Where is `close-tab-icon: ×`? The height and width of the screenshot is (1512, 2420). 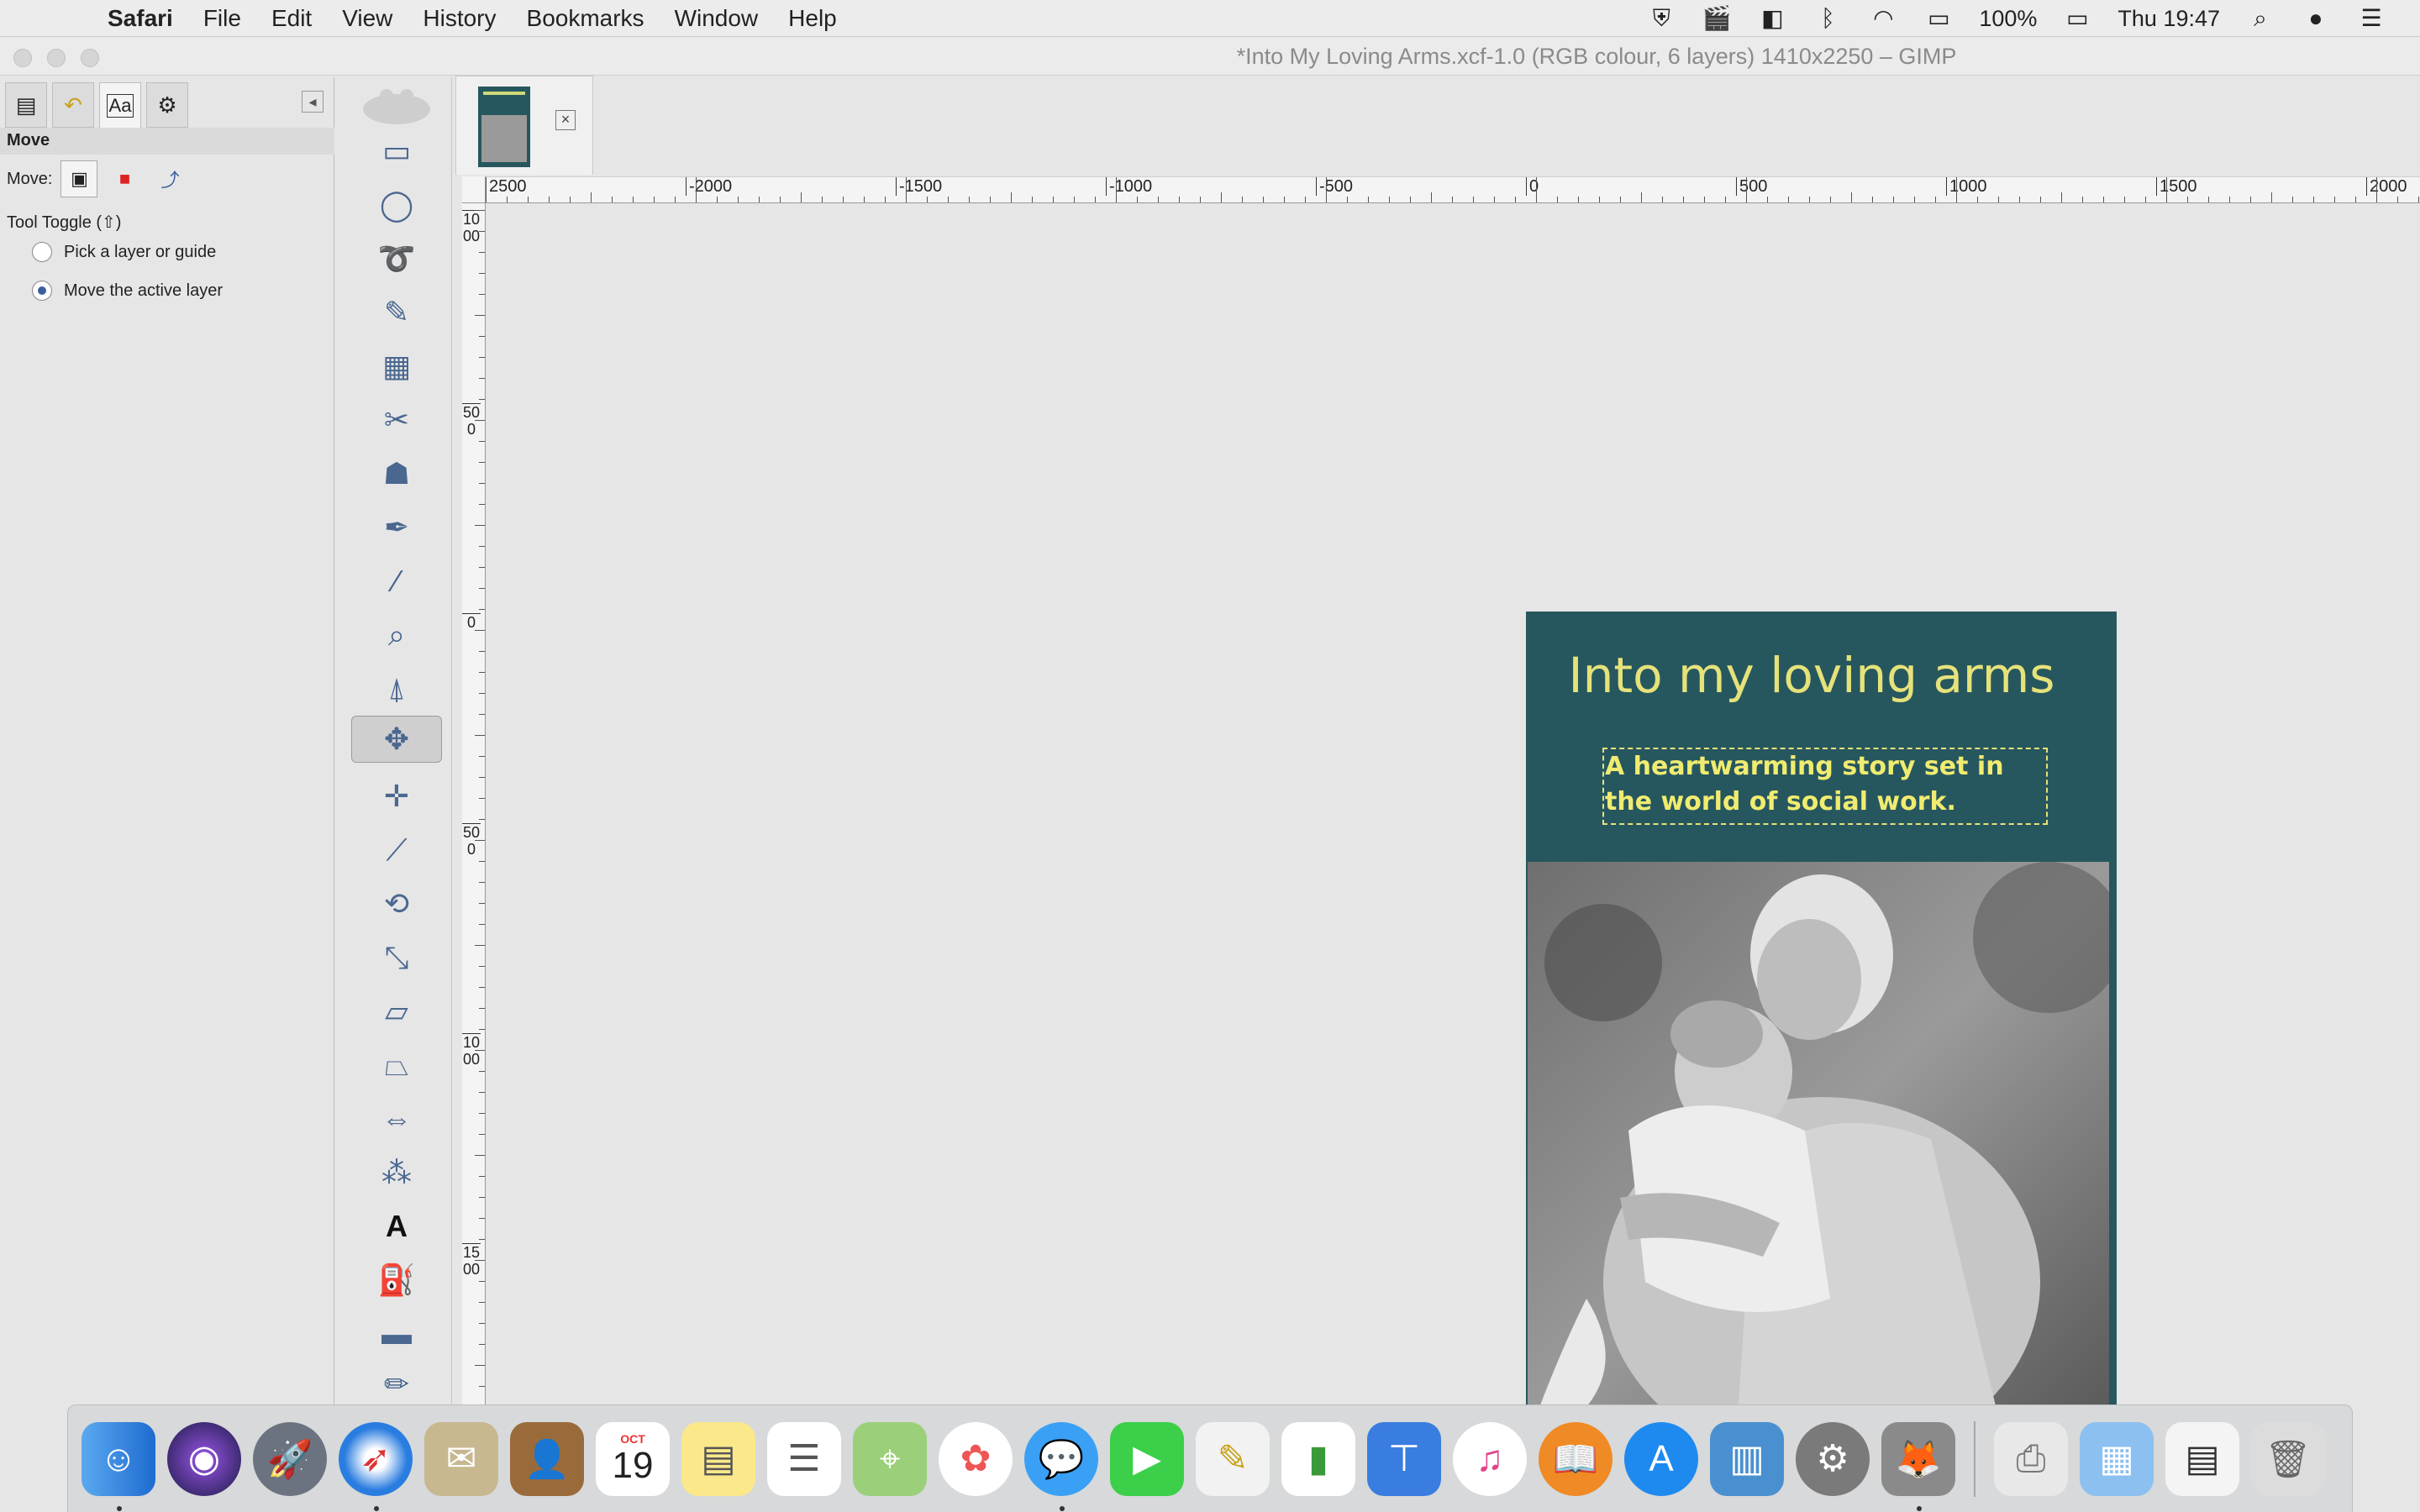 close-tab-icon: × is located at coordinates (566, 120).